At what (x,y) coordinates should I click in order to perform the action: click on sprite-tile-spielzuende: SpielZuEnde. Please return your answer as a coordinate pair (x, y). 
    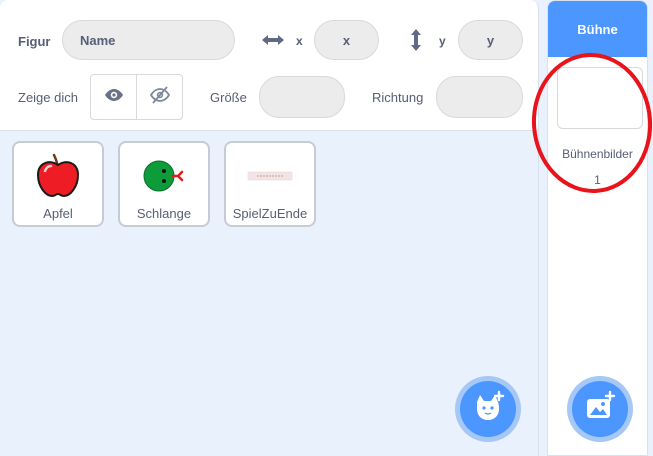
    Looking at the image, I should click on (270, 184).